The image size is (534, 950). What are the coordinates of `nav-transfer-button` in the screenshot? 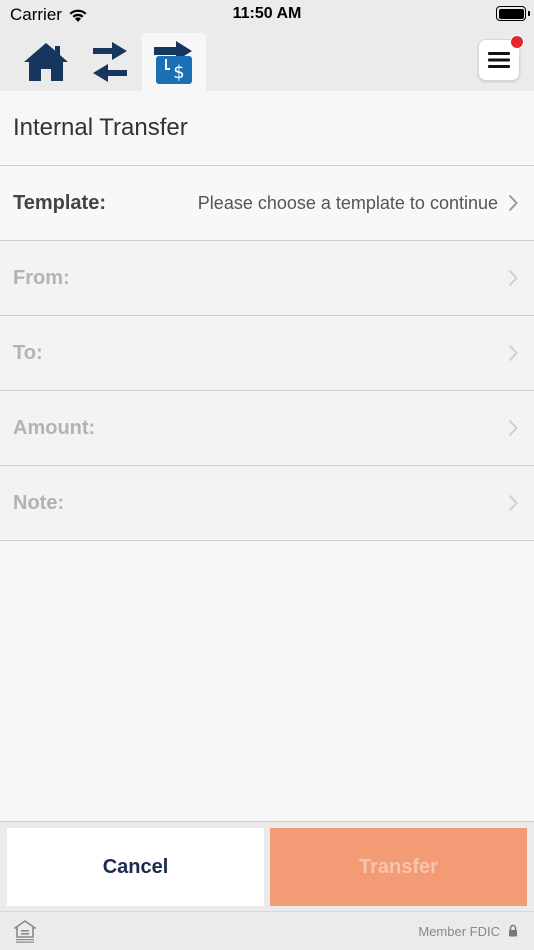 It's located at (110, 62).